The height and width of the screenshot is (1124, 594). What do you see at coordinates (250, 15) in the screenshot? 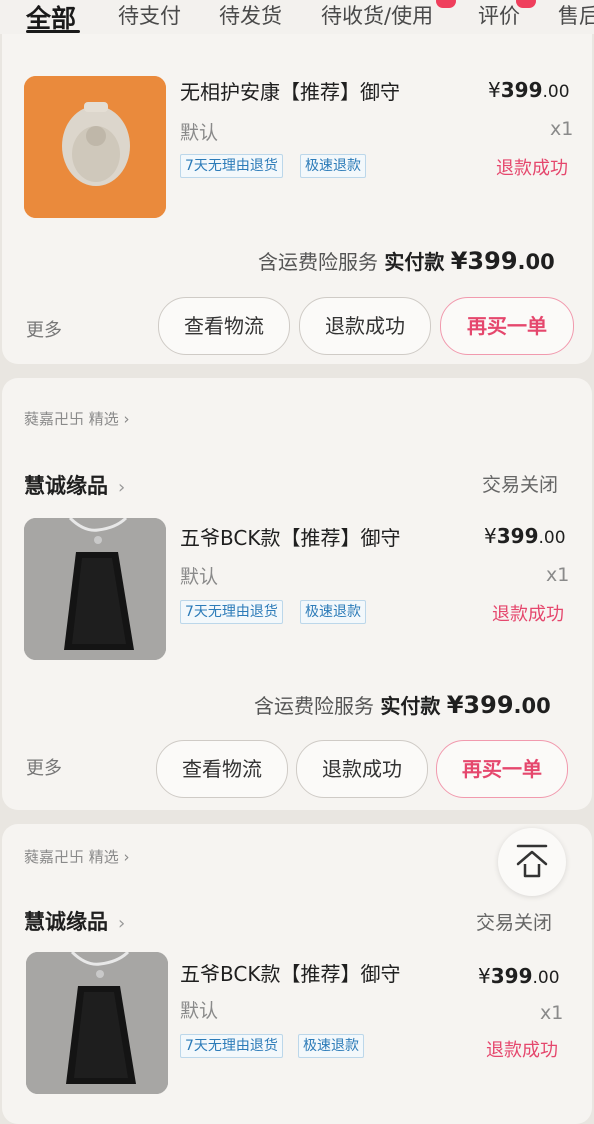
I see `tab-pending-shipment: 待发货` at bounding box center [250, 15].